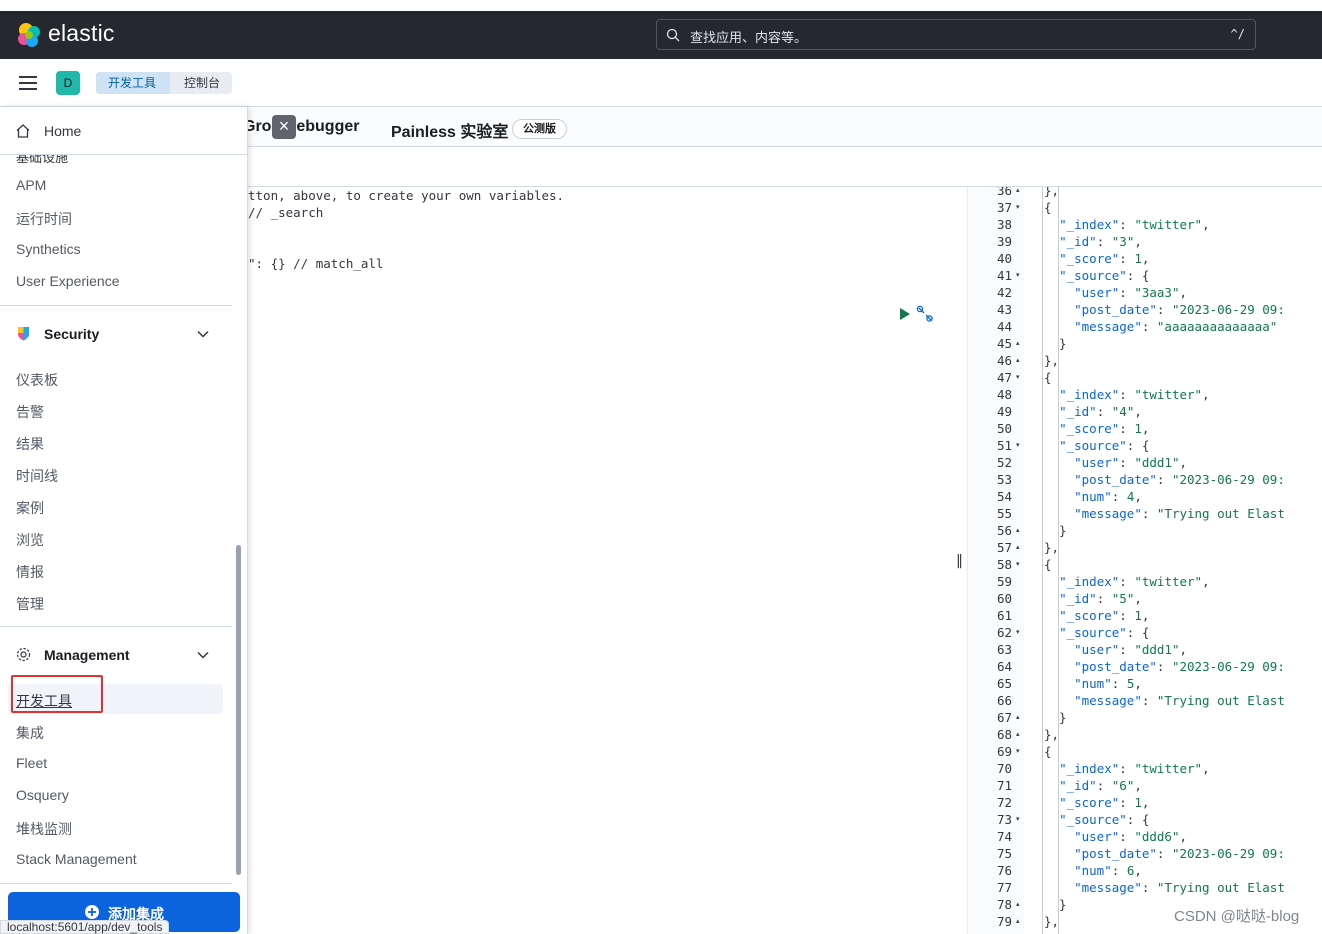 This screenshot has height=934, width=1322. I want to click on response-line: "num": 6,, so click(1108, 870).